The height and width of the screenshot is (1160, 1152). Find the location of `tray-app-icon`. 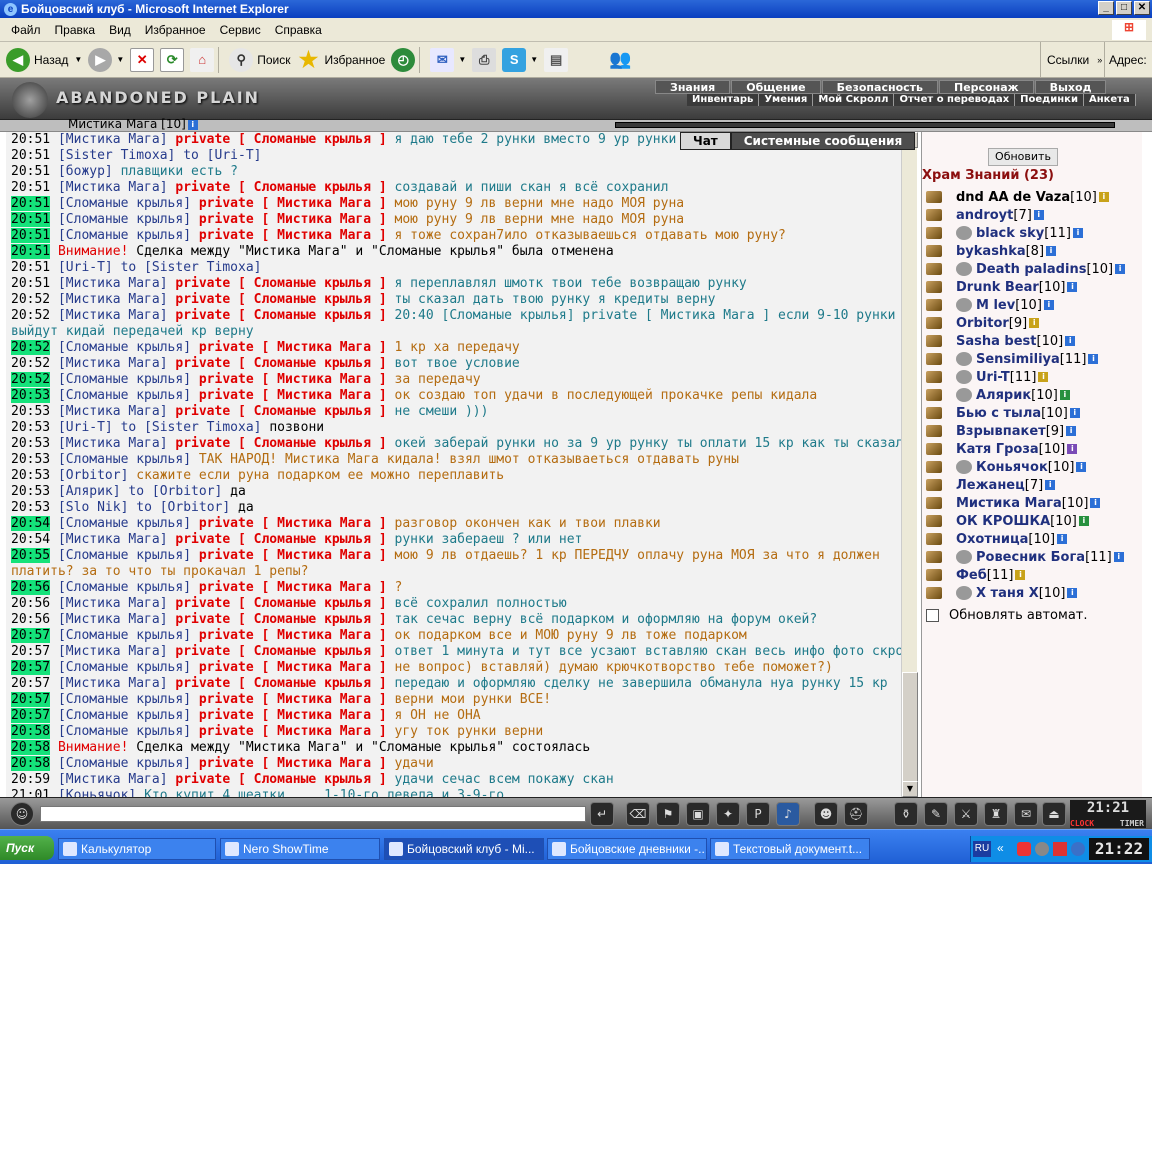

tray-app-icon is located at coordinates (1024, 849).